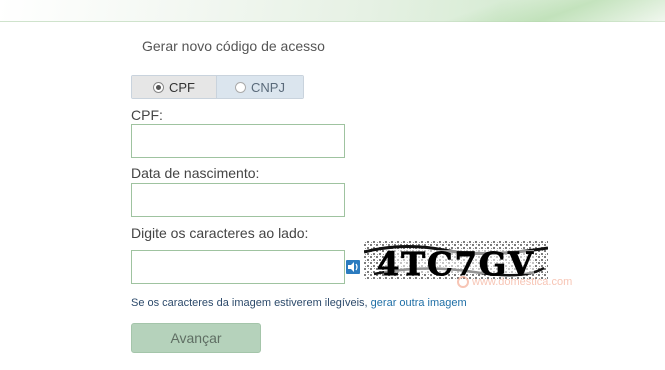 This screenshot has height=370, width=665. What do you see at coordinates (220, 233) in the screenshot?
I see `captcha-label: Digite os caracteres ao lado:` at bounding box center [220, 233].